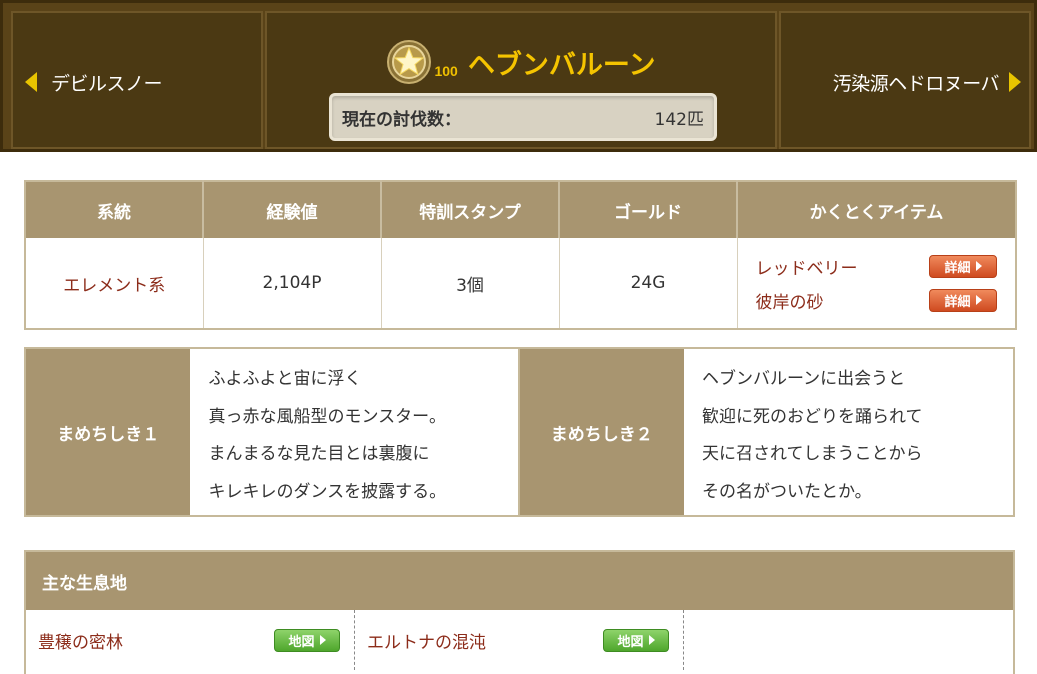 The height and width of the screenshot is (674, 1037). Describe the element at coordinates (561, 65) in the screenshot. I see `monster-name: ヘブンバルーン` at that location.